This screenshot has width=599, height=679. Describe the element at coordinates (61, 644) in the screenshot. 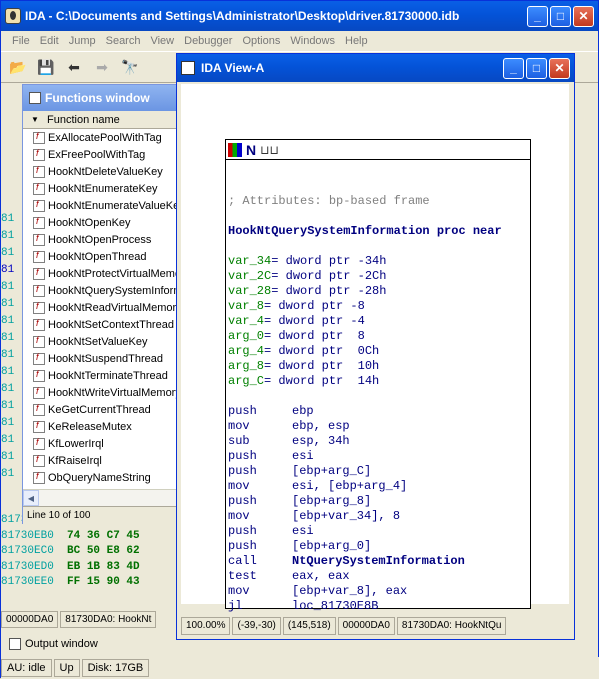

I see `output-window-label: Output window` at that location.